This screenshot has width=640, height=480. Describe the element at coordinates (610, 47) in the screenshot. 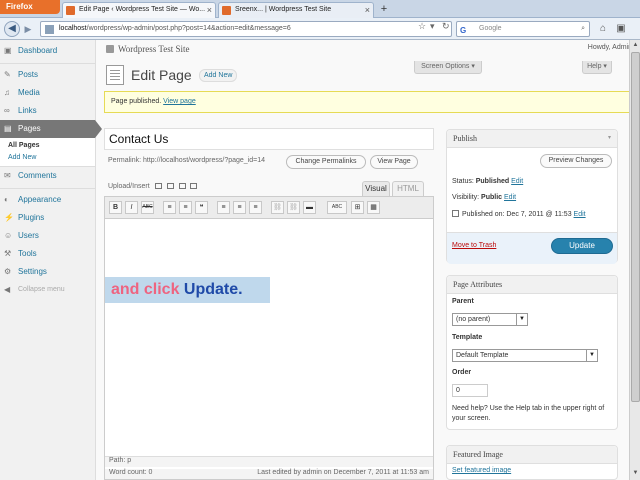

I see `howdy-user-menu: Howdy, Admin` at that location.